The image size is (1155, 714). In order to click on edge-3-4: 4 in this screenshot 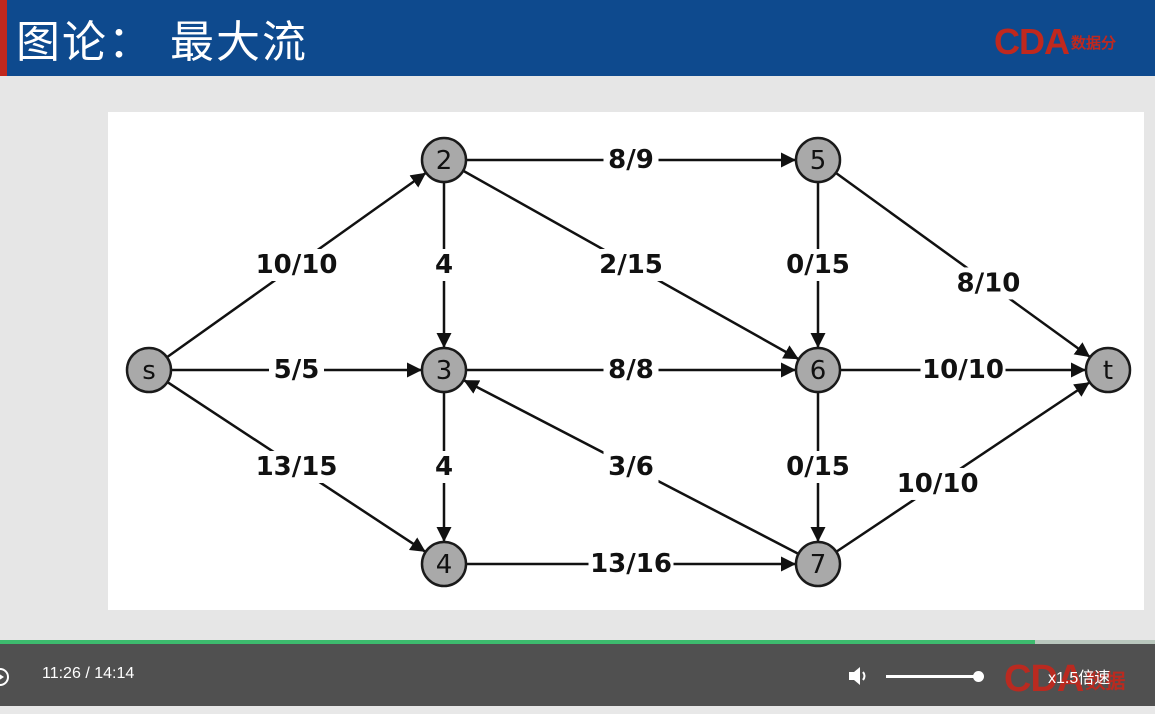, I will do `click(444, 467)`.